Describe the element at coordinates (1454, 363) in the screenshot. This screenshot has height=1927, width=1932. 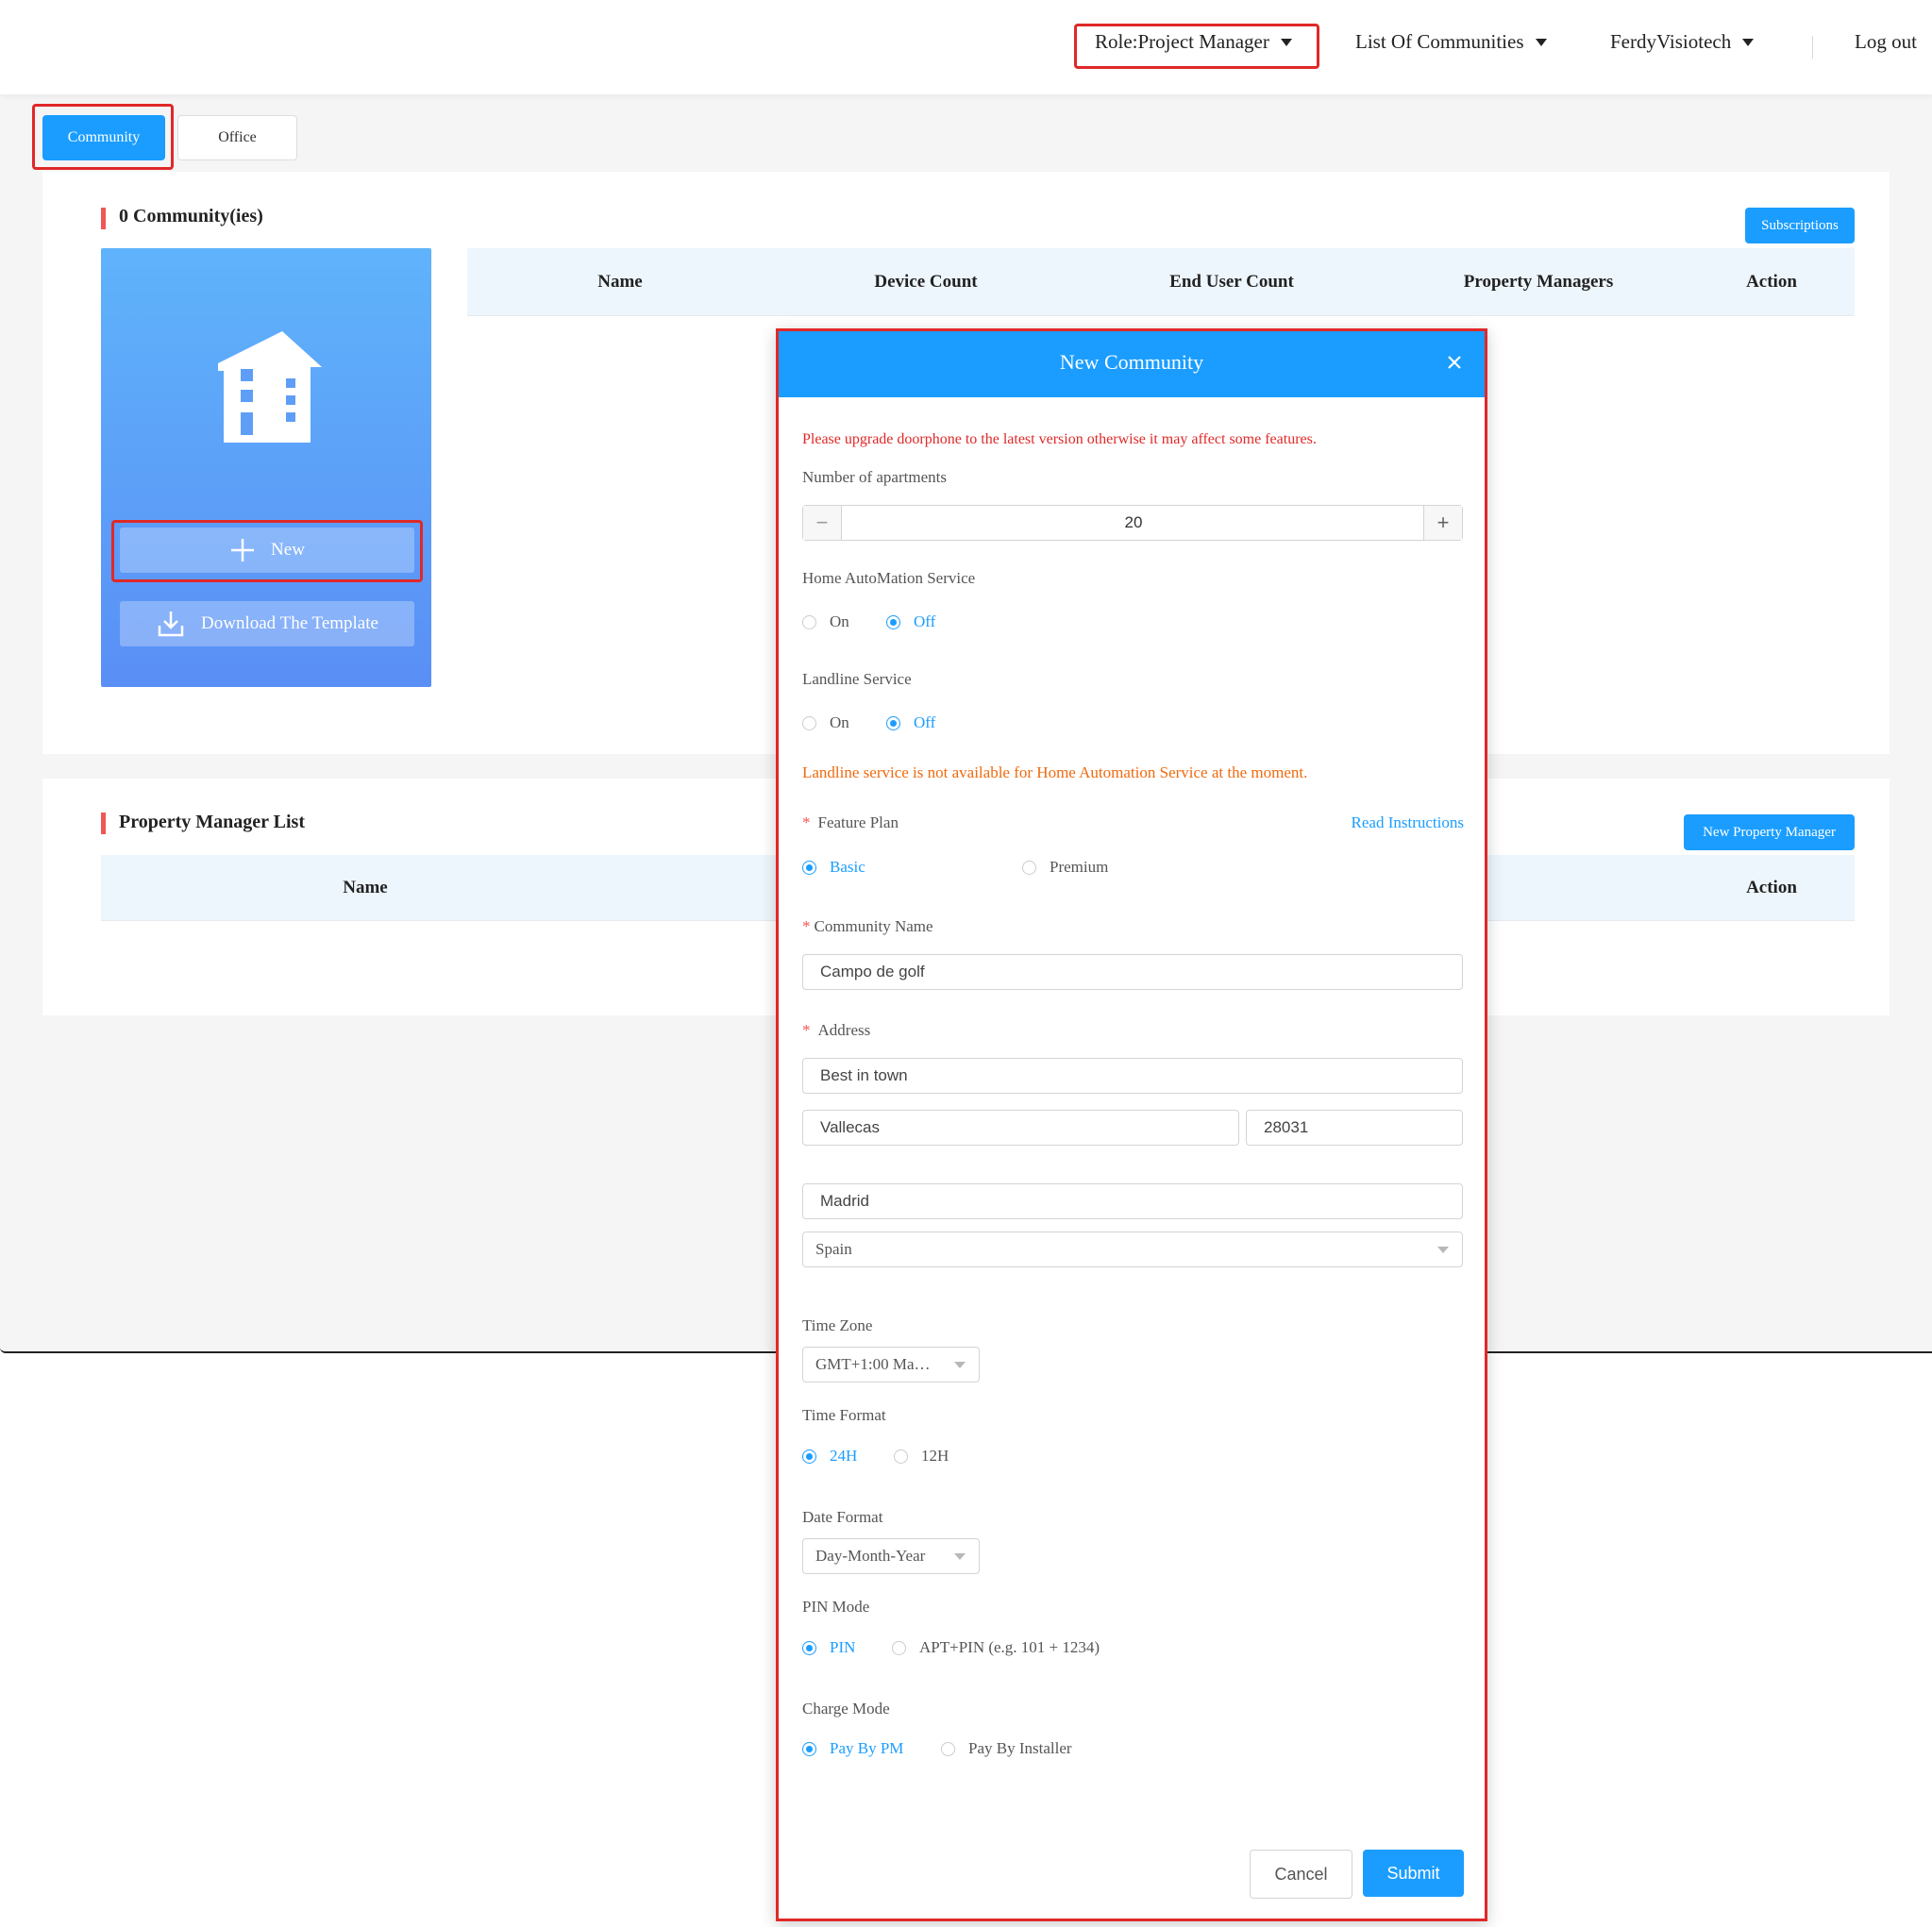
I see `close-icon` at that location.